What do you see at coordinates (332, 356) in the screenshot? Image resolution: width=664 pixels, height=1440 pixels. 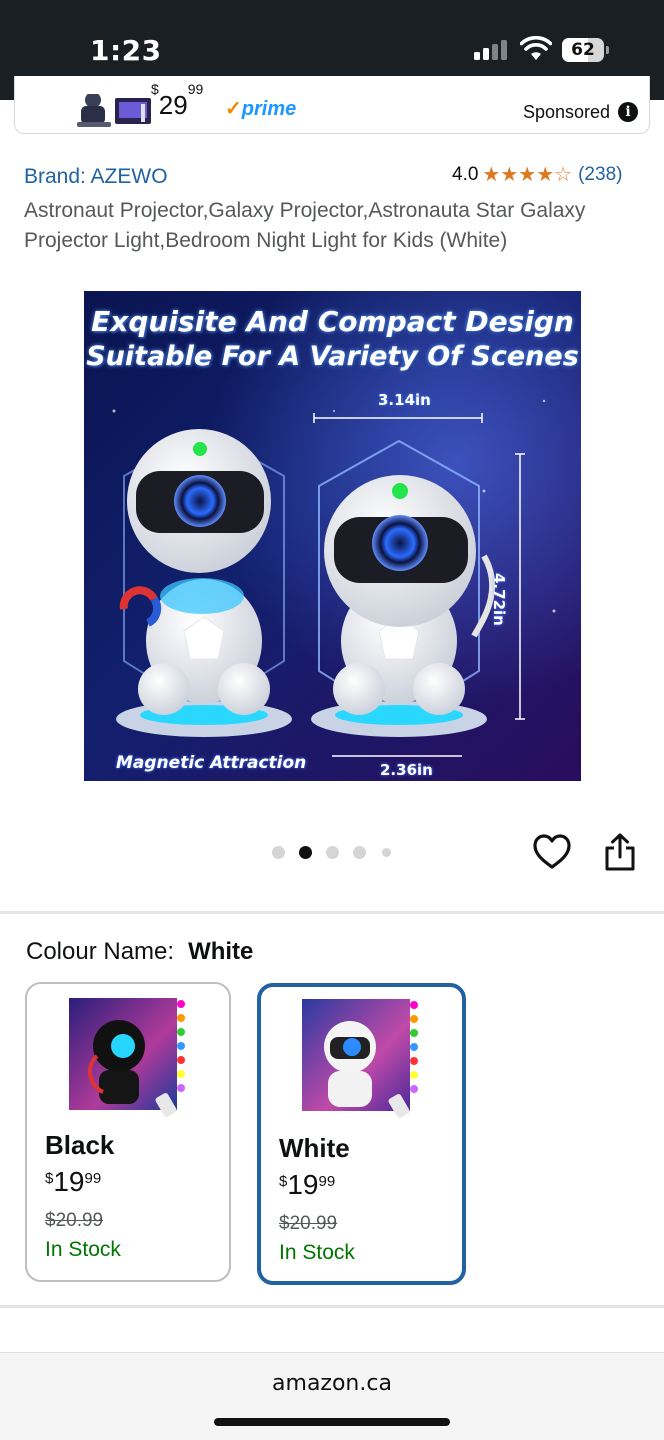 I see `image-subheadline: Suitable For A Variety Of Scenes` at bounding box center [332, 356].